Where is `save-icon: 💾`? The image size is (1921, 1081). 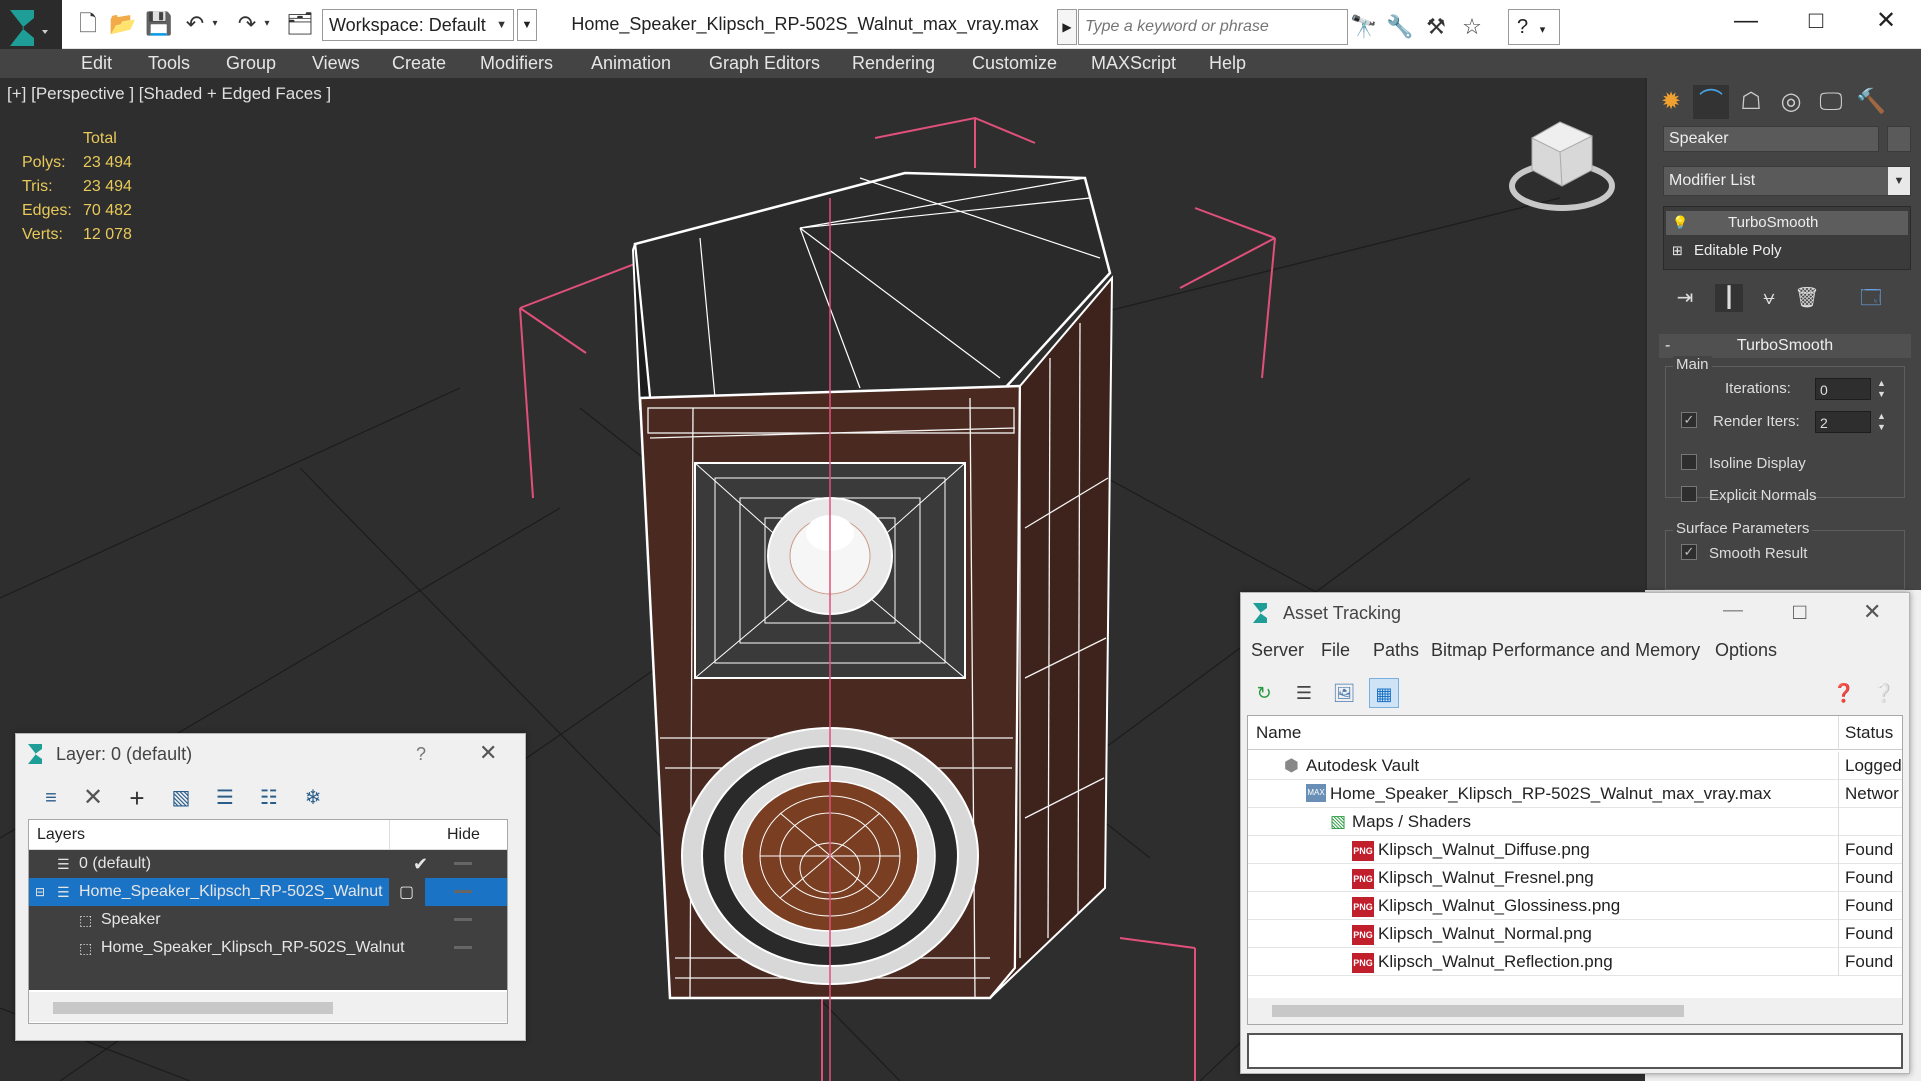
save-icon: 💾 is located at coordinates (159, 24).